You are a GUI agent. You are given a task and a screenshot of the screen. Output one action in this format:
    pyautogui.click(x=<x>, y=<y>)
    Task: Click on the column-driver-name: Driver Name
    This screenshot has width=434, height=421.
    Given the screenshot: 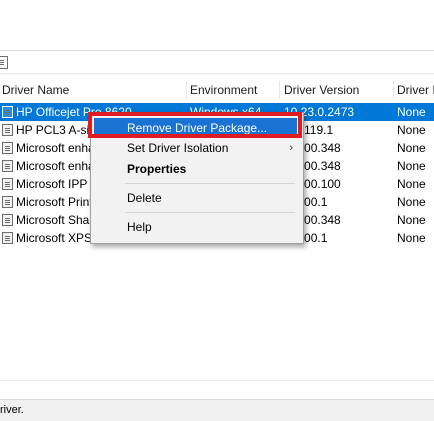 What is the action you would take?
    pyautogui.click(x=92, y=90)
    